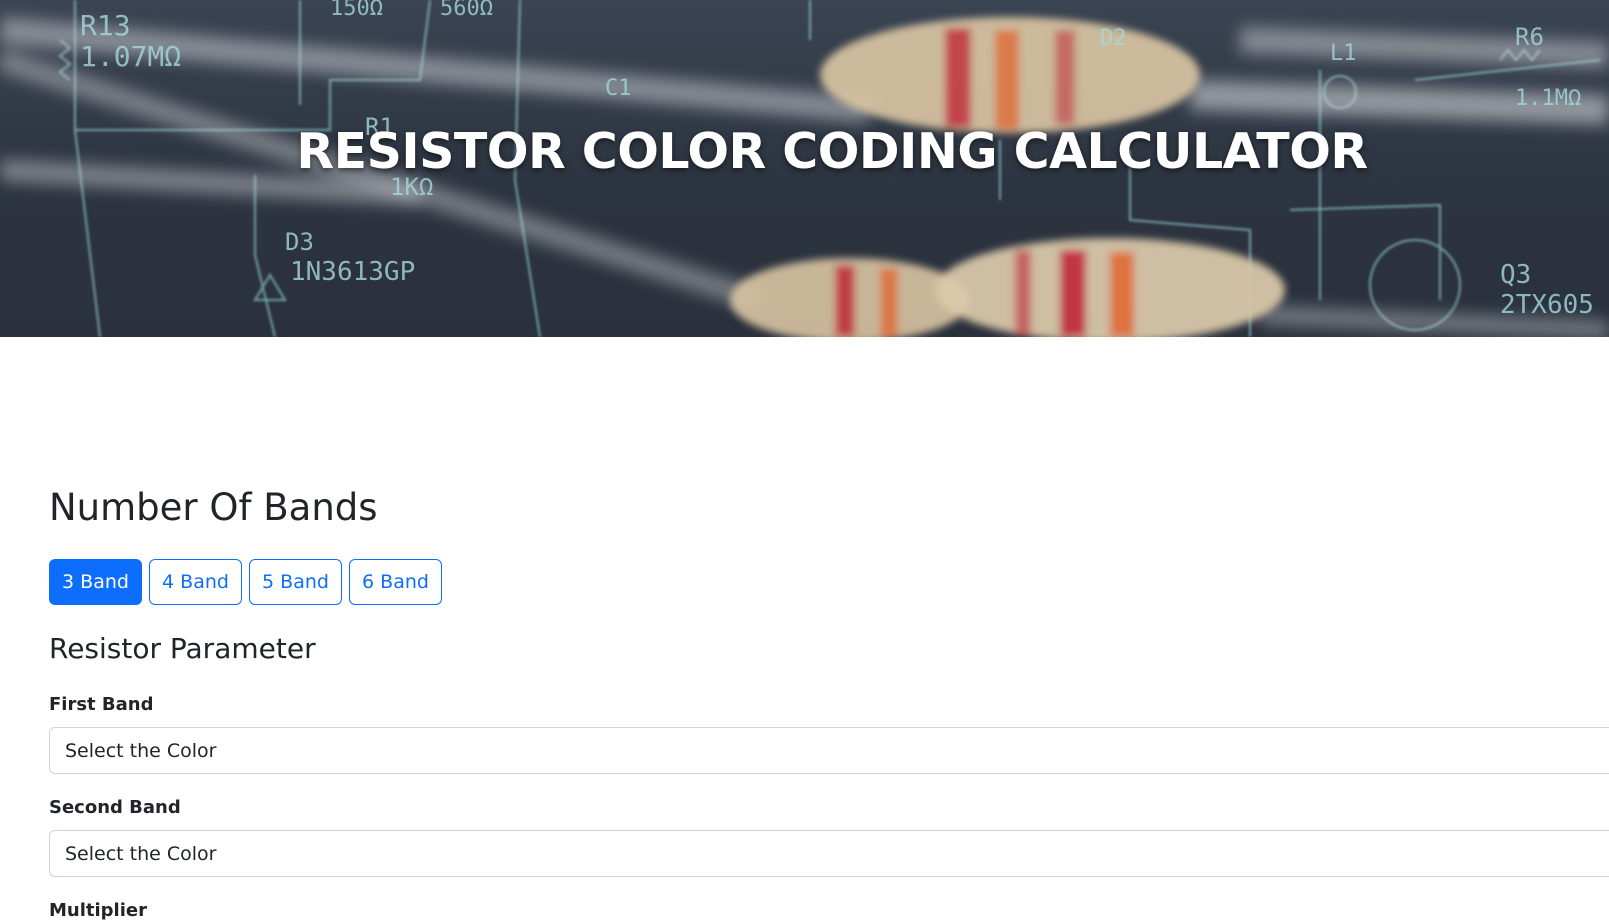 The image size is (1609, 922). What do you see at coordinates (115, 807) in the screenshot?
I see `second-band-label: Second Band` at bounding box center [115, 807].